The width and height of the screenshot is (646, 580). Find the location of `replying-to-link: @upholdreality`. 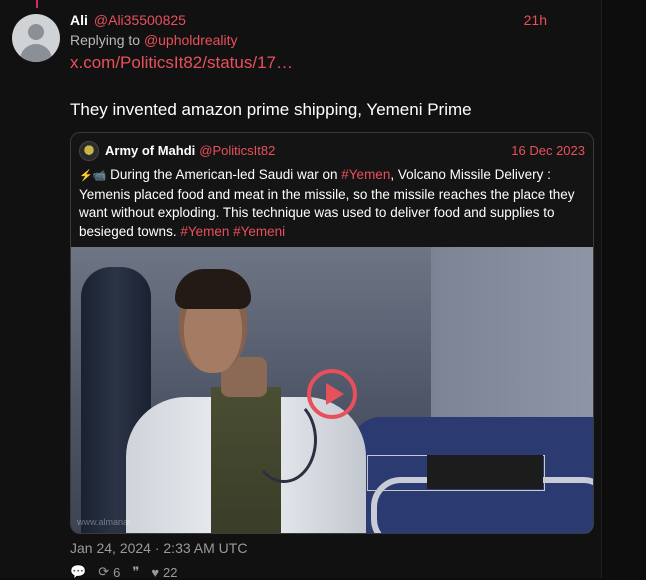

replying-to-link: @upholdreality is located at coordinates (191, 40).